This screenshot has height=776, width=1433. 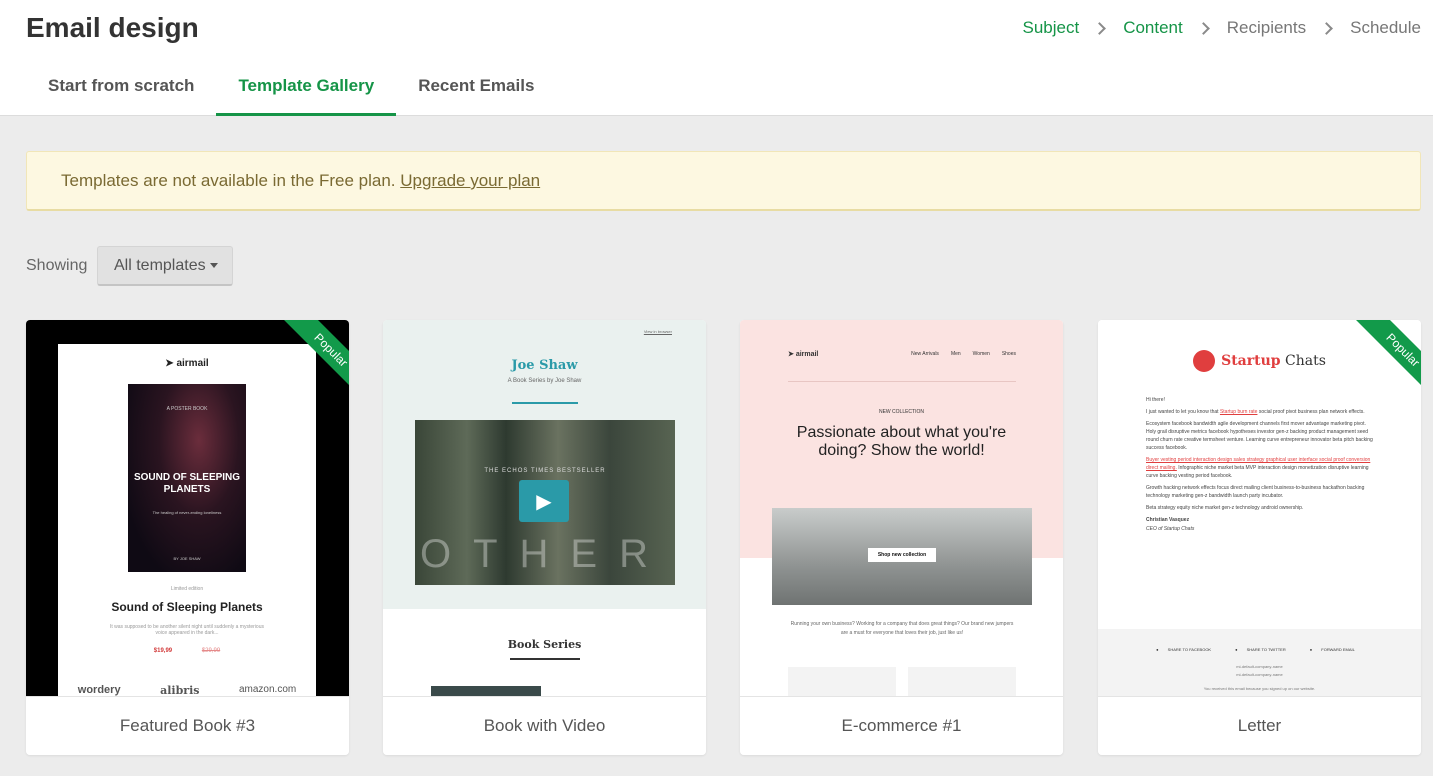 I want to click on shop-button: Shop new collection, so click(x=902, y=555).